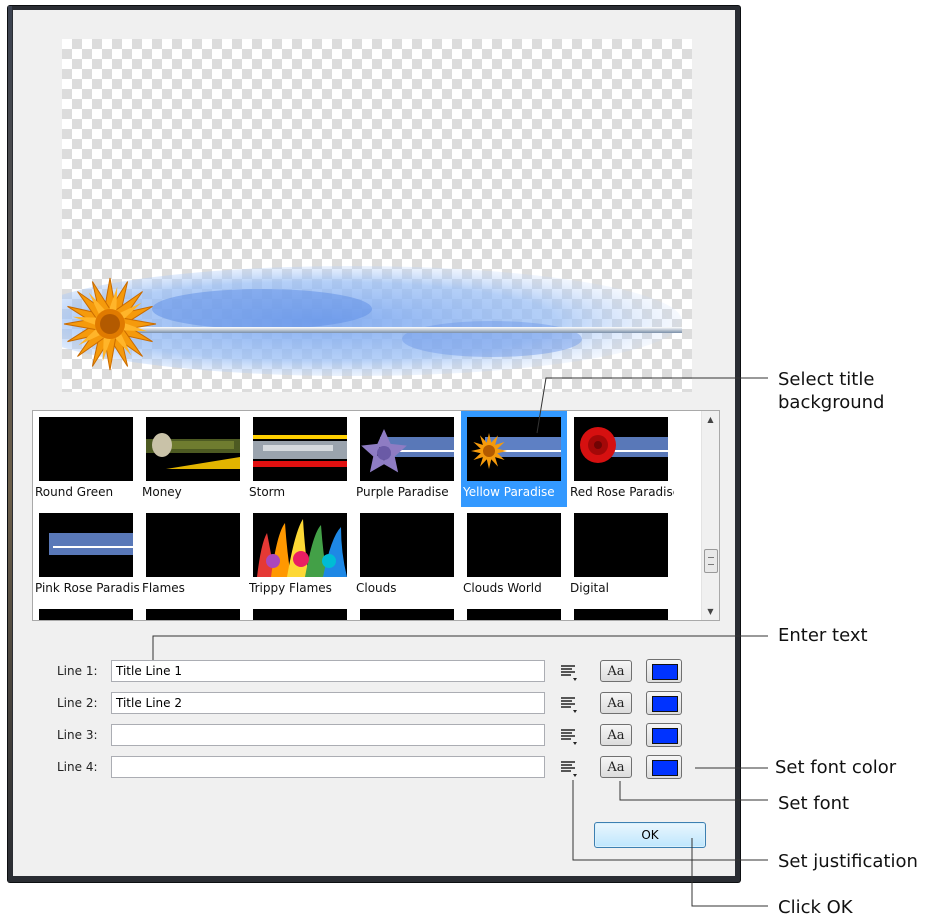 The height and width of the screenshot is (919, 936). What do you see at coordinates (815, 907) in the screenshot?
I see `callout-click-ok: Click OK` at bounding box center [815, 907].